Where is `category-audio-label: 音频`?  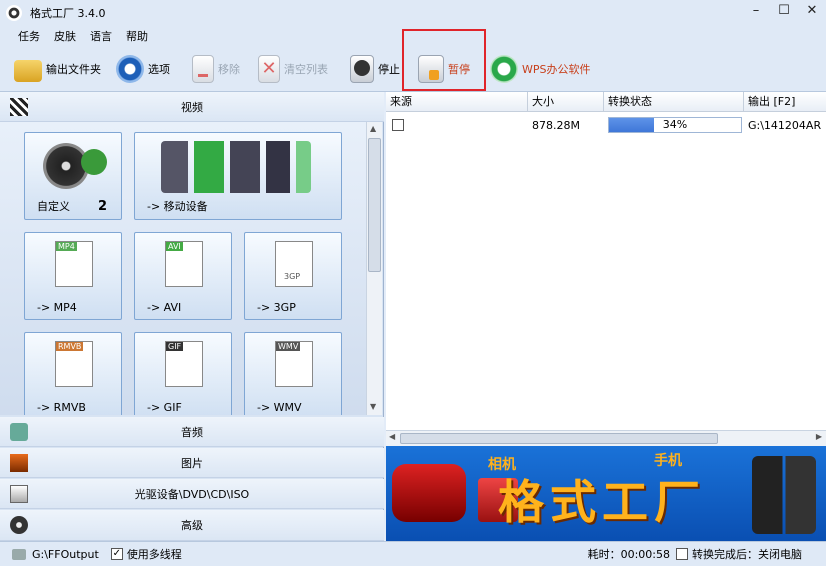 category-audio-label: 音频 is located at coordinates (192, 432).